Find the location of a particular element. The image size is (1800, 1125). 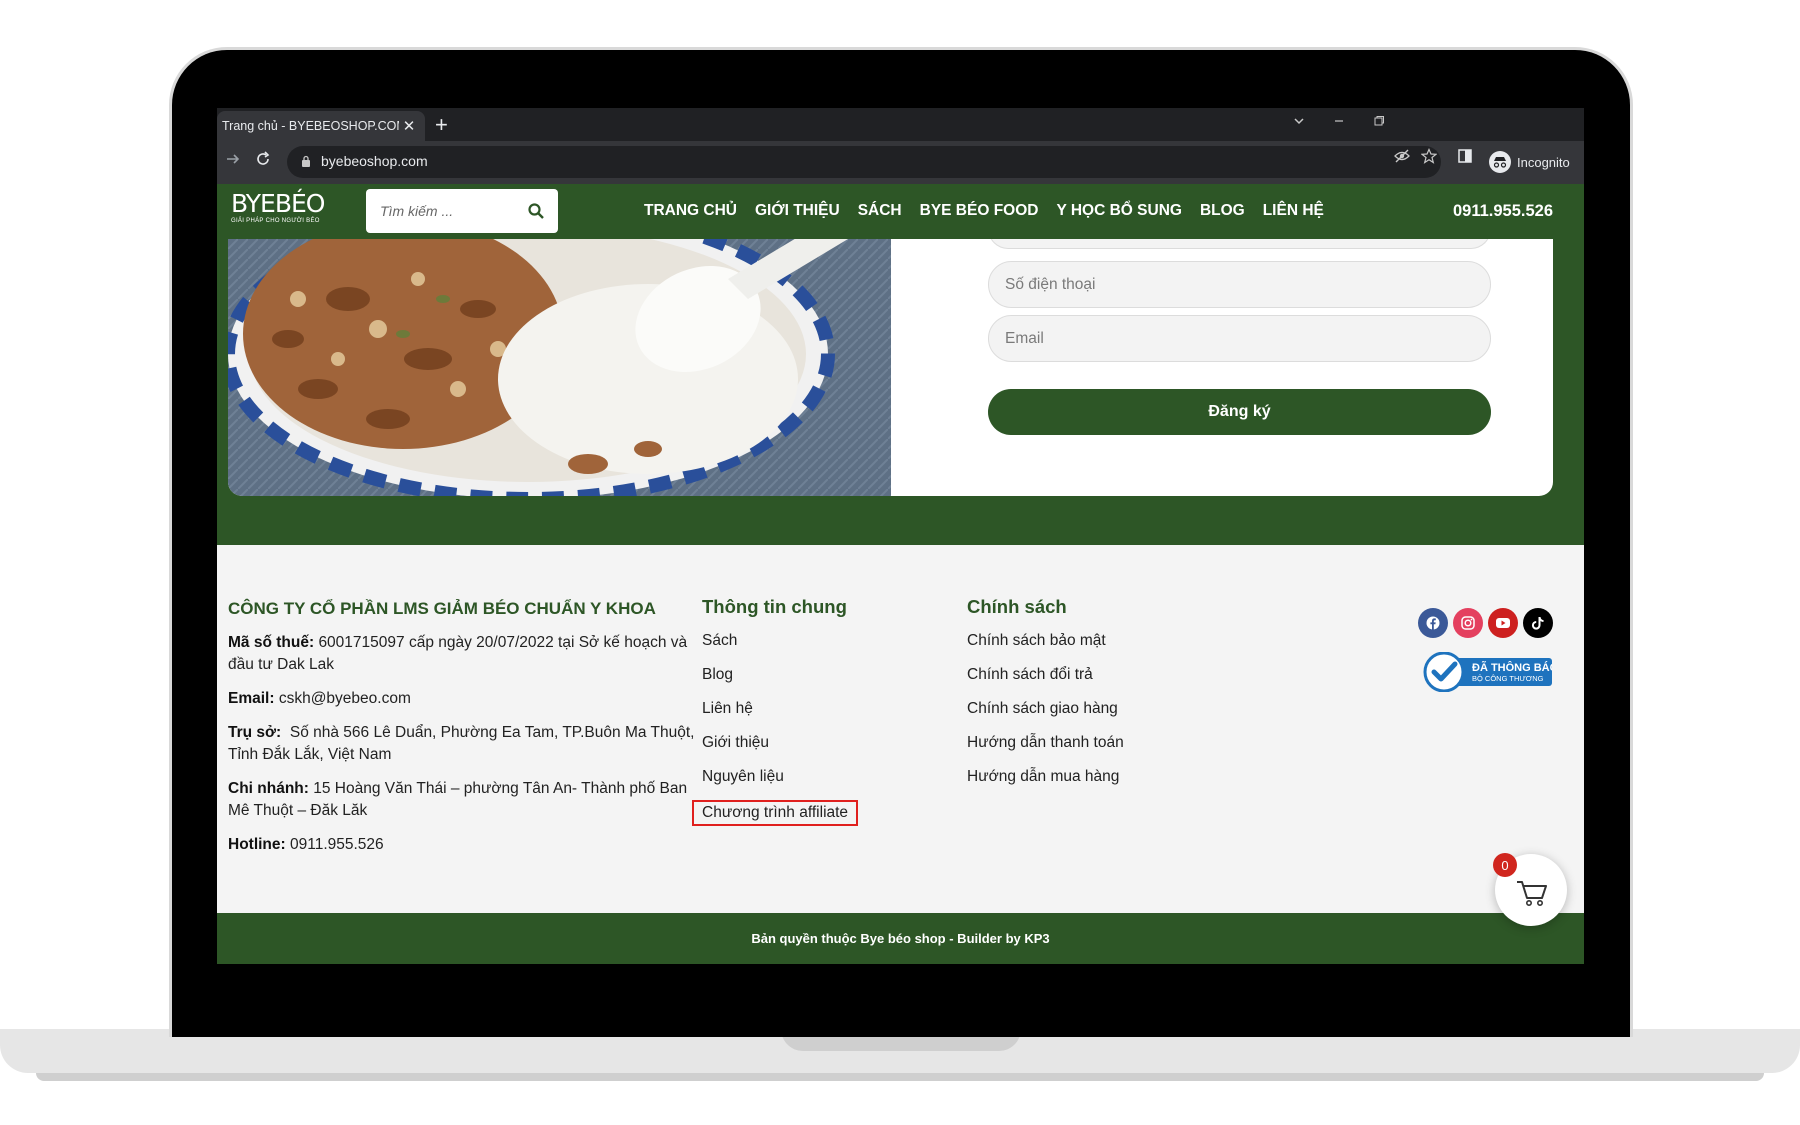

reload-icon is located at coordinates (263, 161).